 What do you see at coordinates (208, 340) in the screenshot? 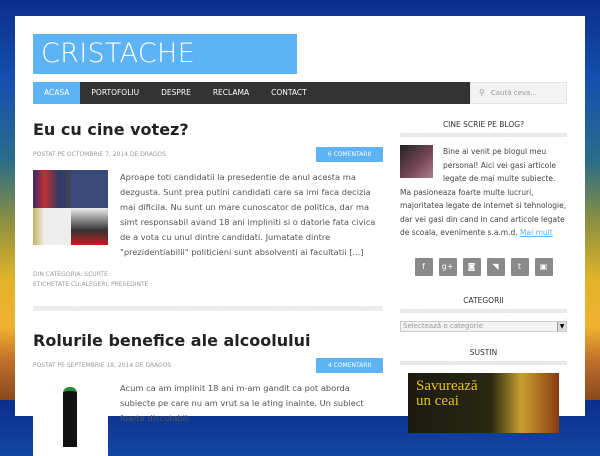
I see `post-title: Rolurile benefice ale alcoolului` at bounding box center [208, 340].